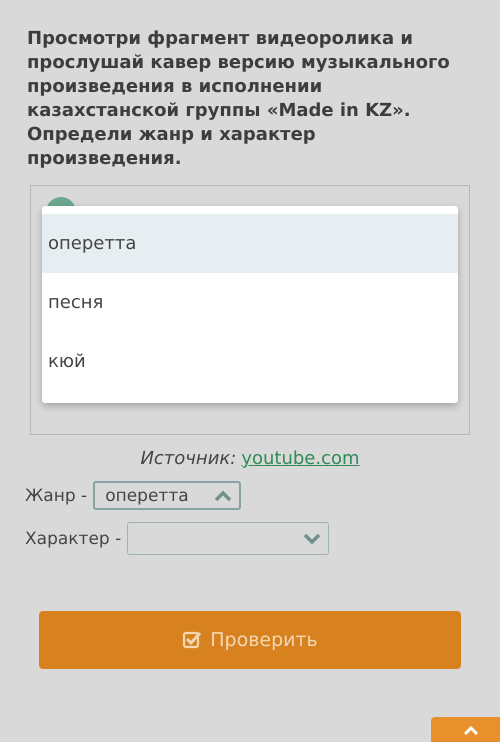 This screenshot has width=500, height=742. What do you see at coordinates (167, 495) in the screenshot?
I see `select-field: оперетта` at bounding box center [167, 495].